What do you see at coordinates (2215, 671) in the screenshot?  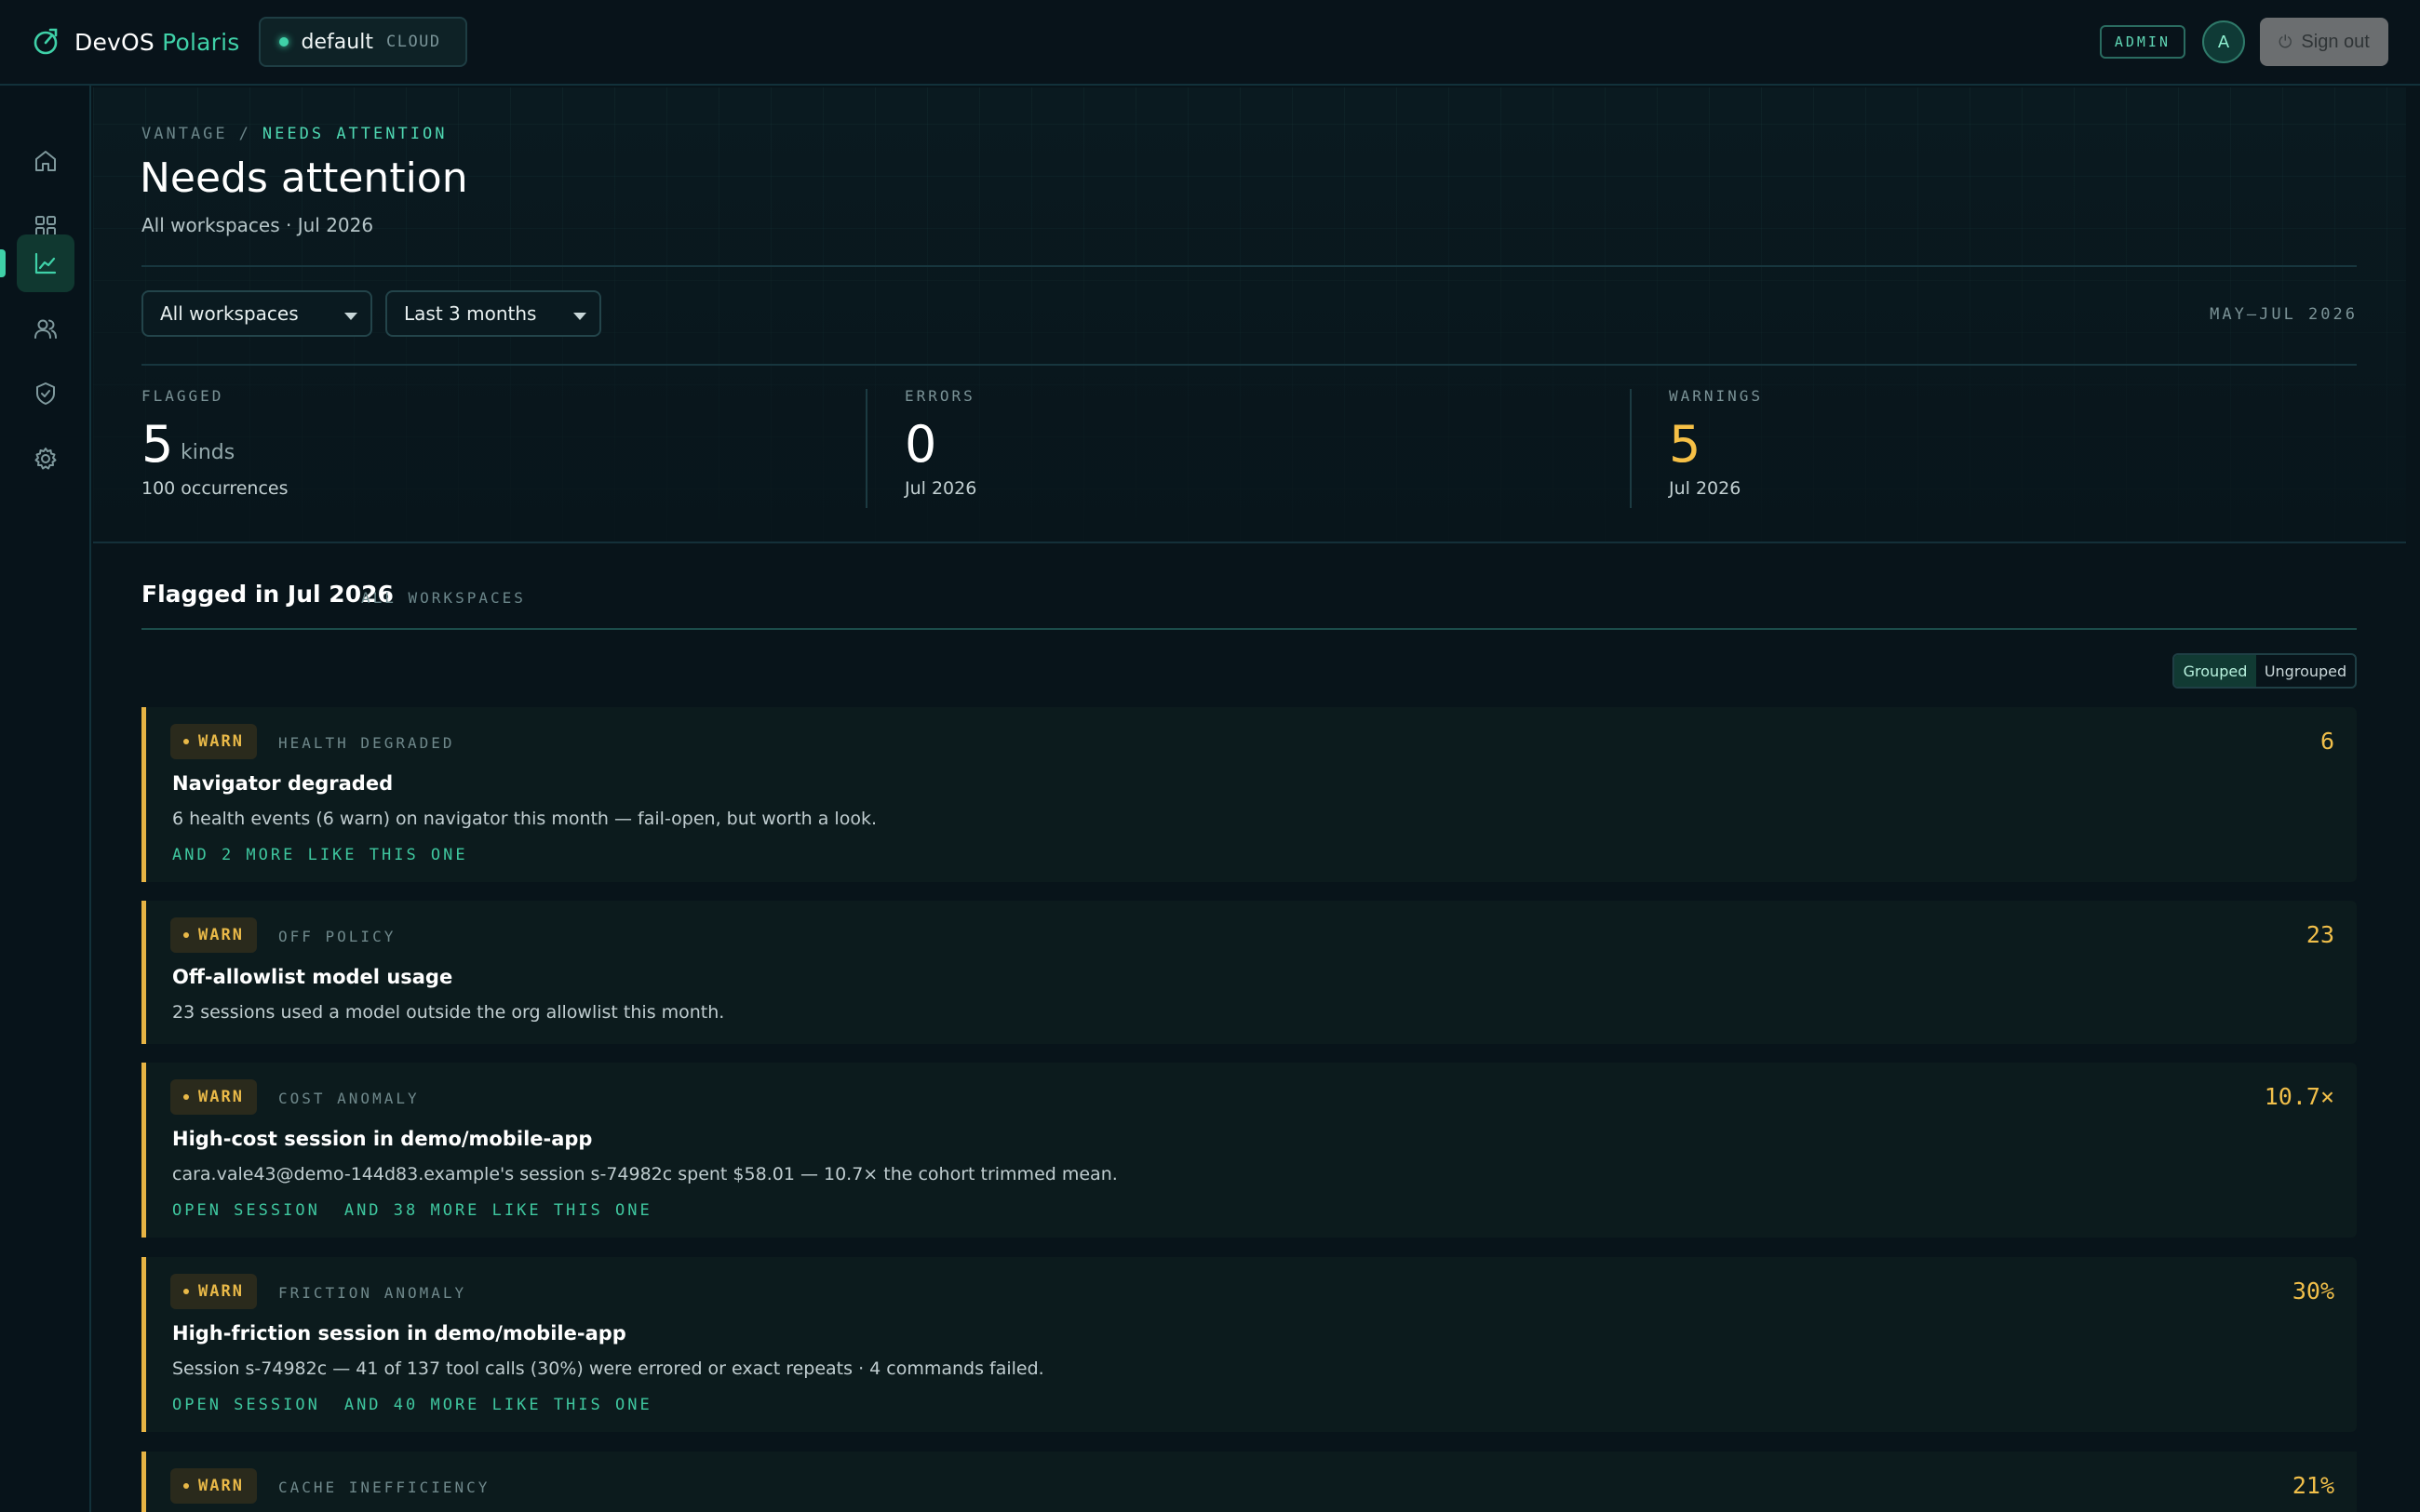 I see `toggle-grouped: Grouped` at bounding box center [2215, 671].